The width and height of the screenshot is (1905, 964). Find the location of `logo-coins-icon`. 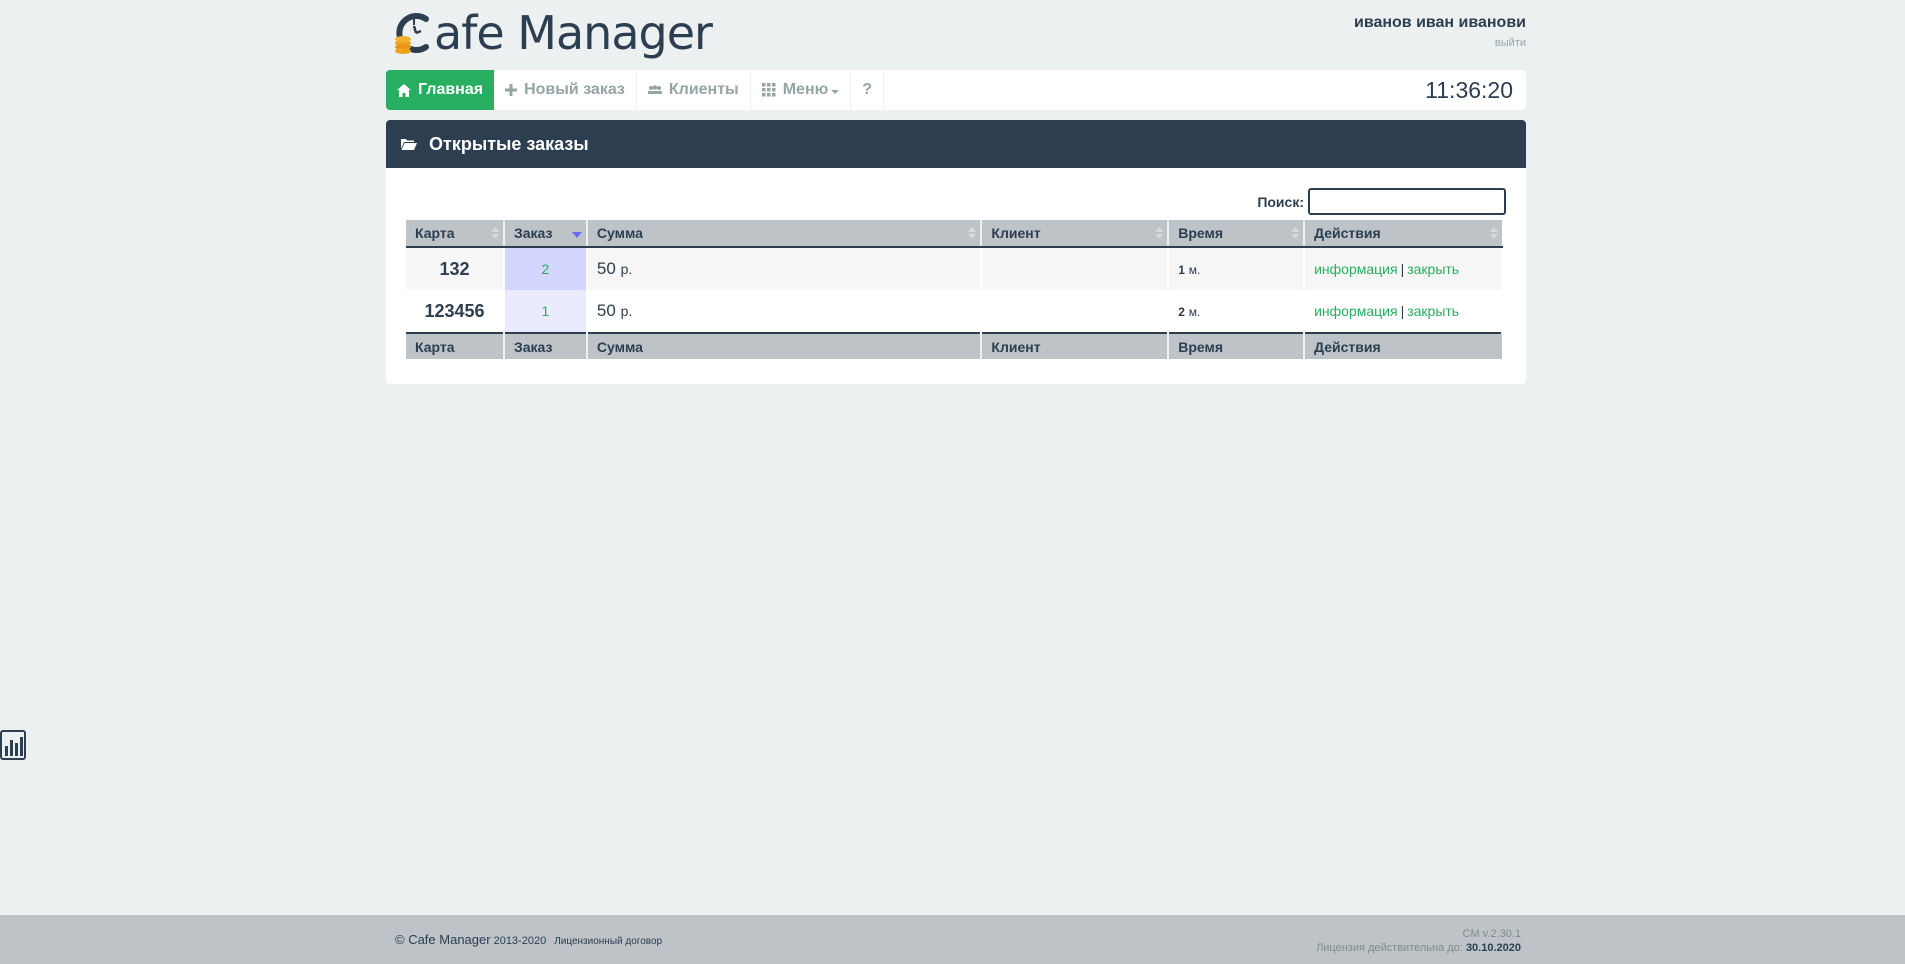

logo-coins-icon is located at coordinates (412, 33).